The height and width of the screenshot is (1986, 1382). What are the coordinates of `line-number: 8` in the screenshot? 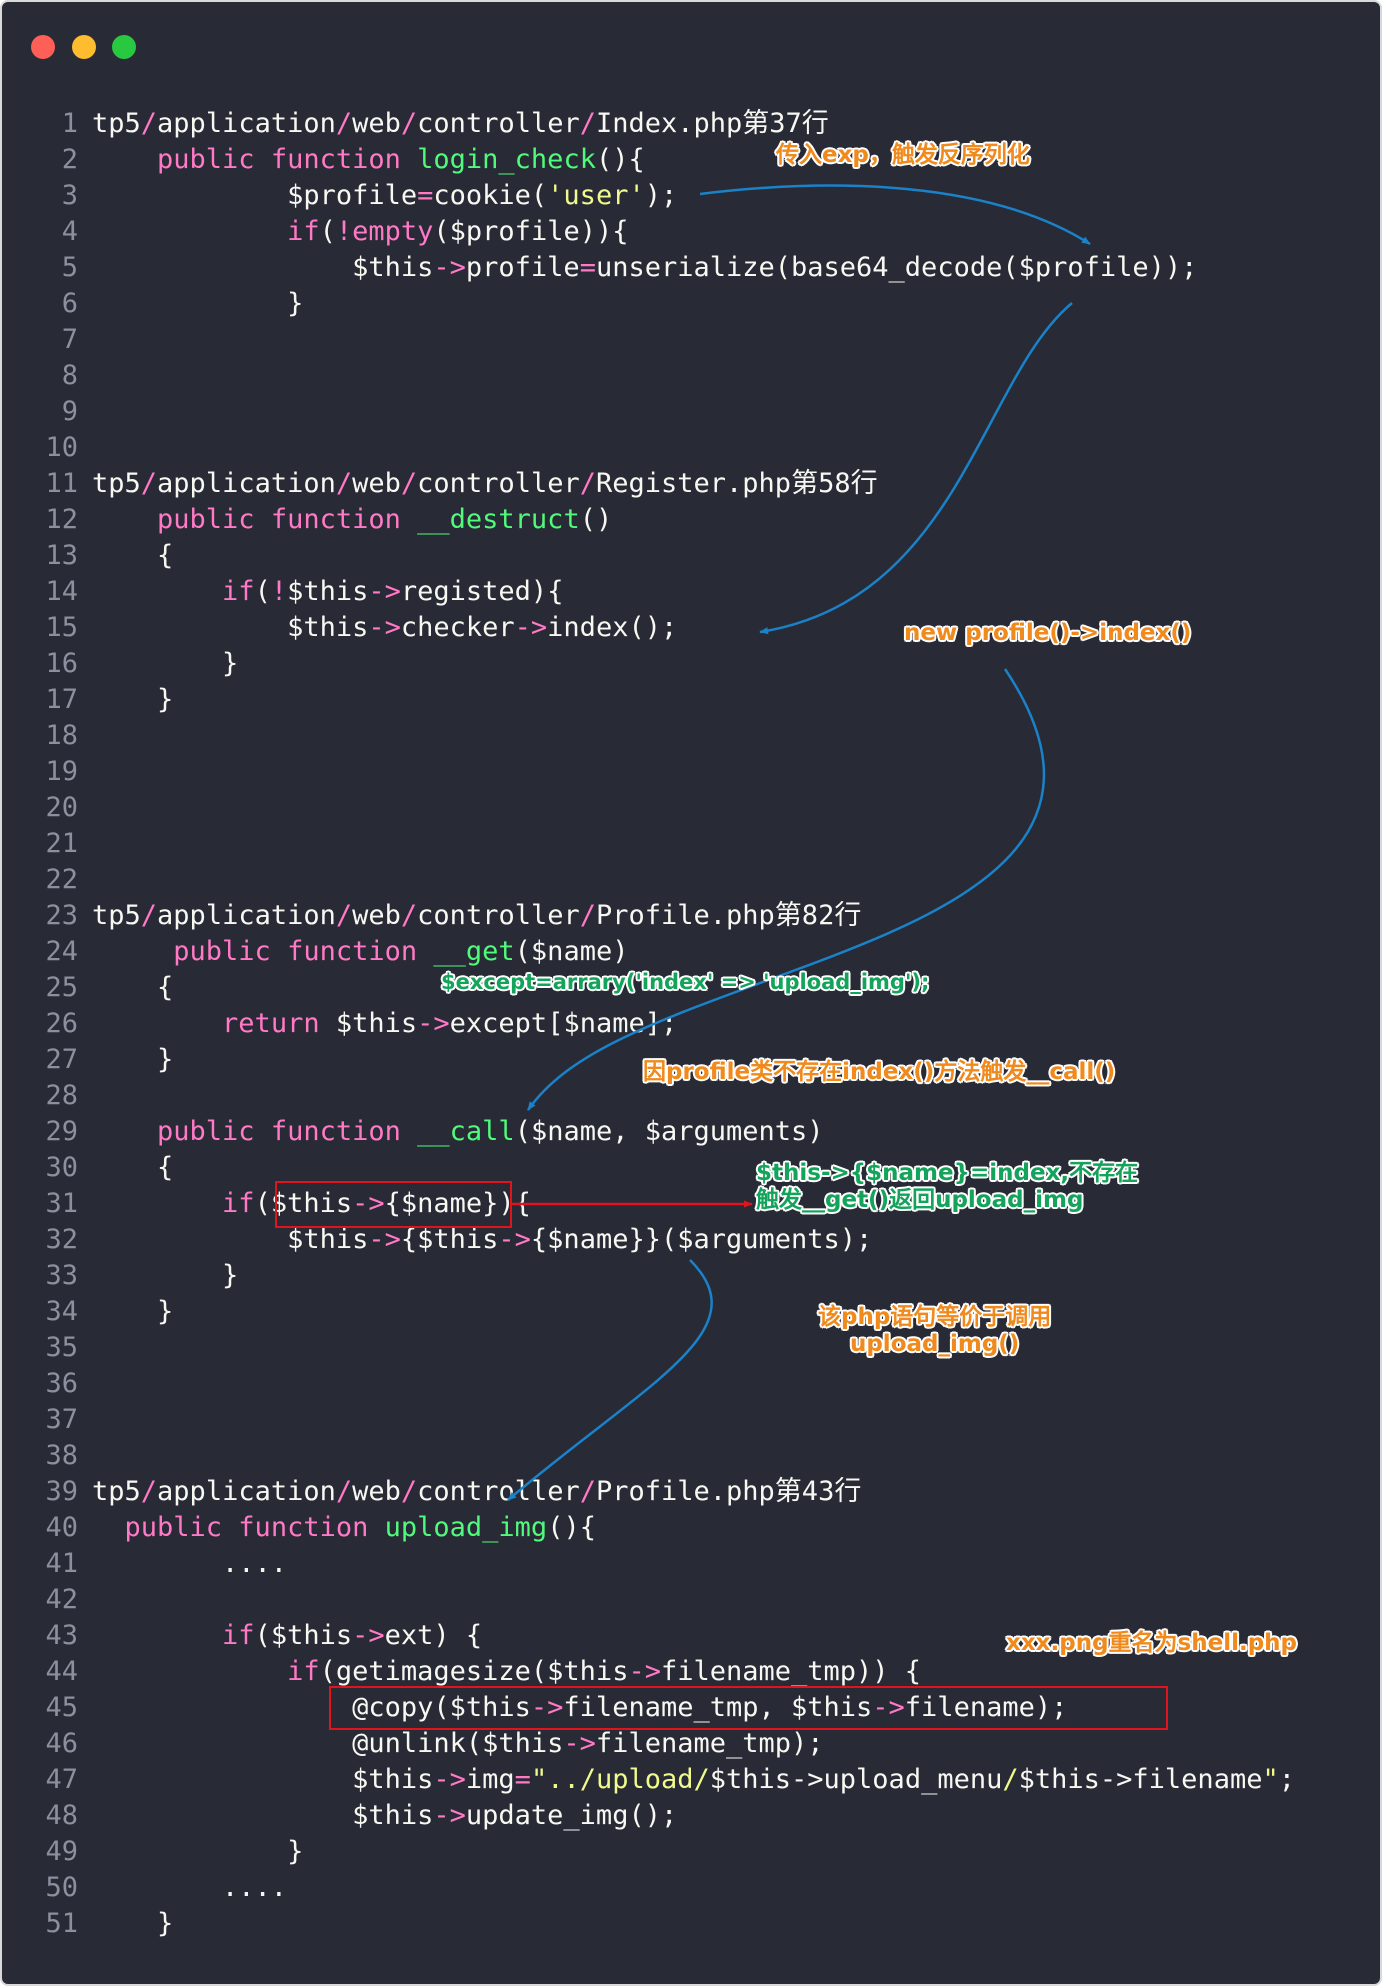 It's located at (69, 375).